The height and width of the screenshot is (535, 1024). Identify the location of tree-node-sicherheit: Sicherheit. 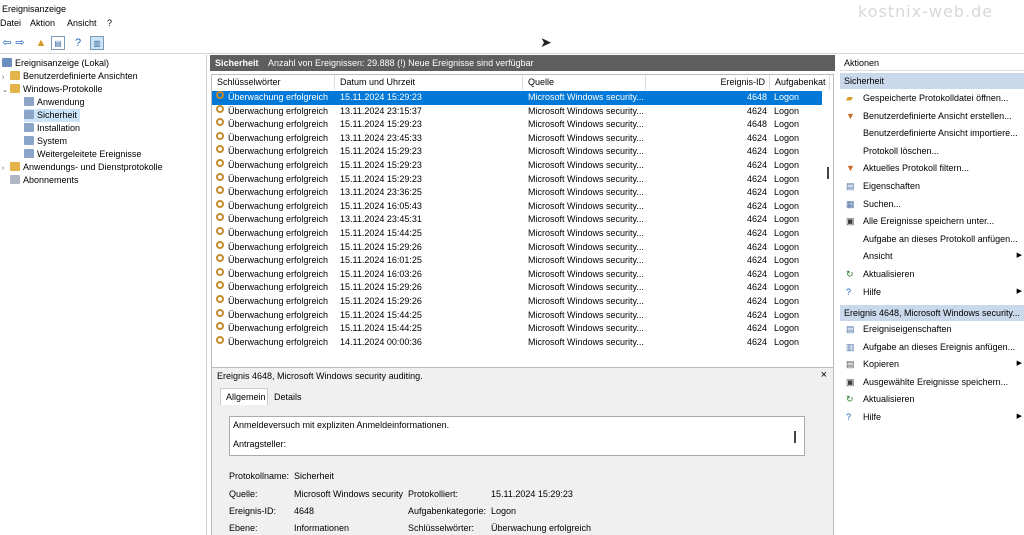
(52, 115).